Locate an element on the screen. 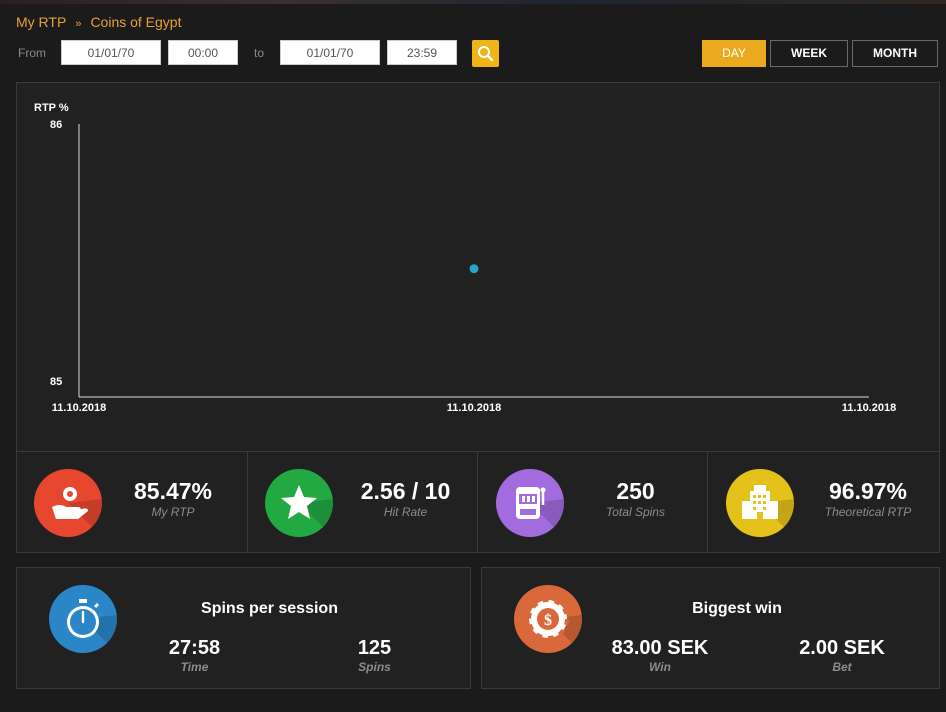  session-time-value: 27:58 is located at coordinates (194, 648).